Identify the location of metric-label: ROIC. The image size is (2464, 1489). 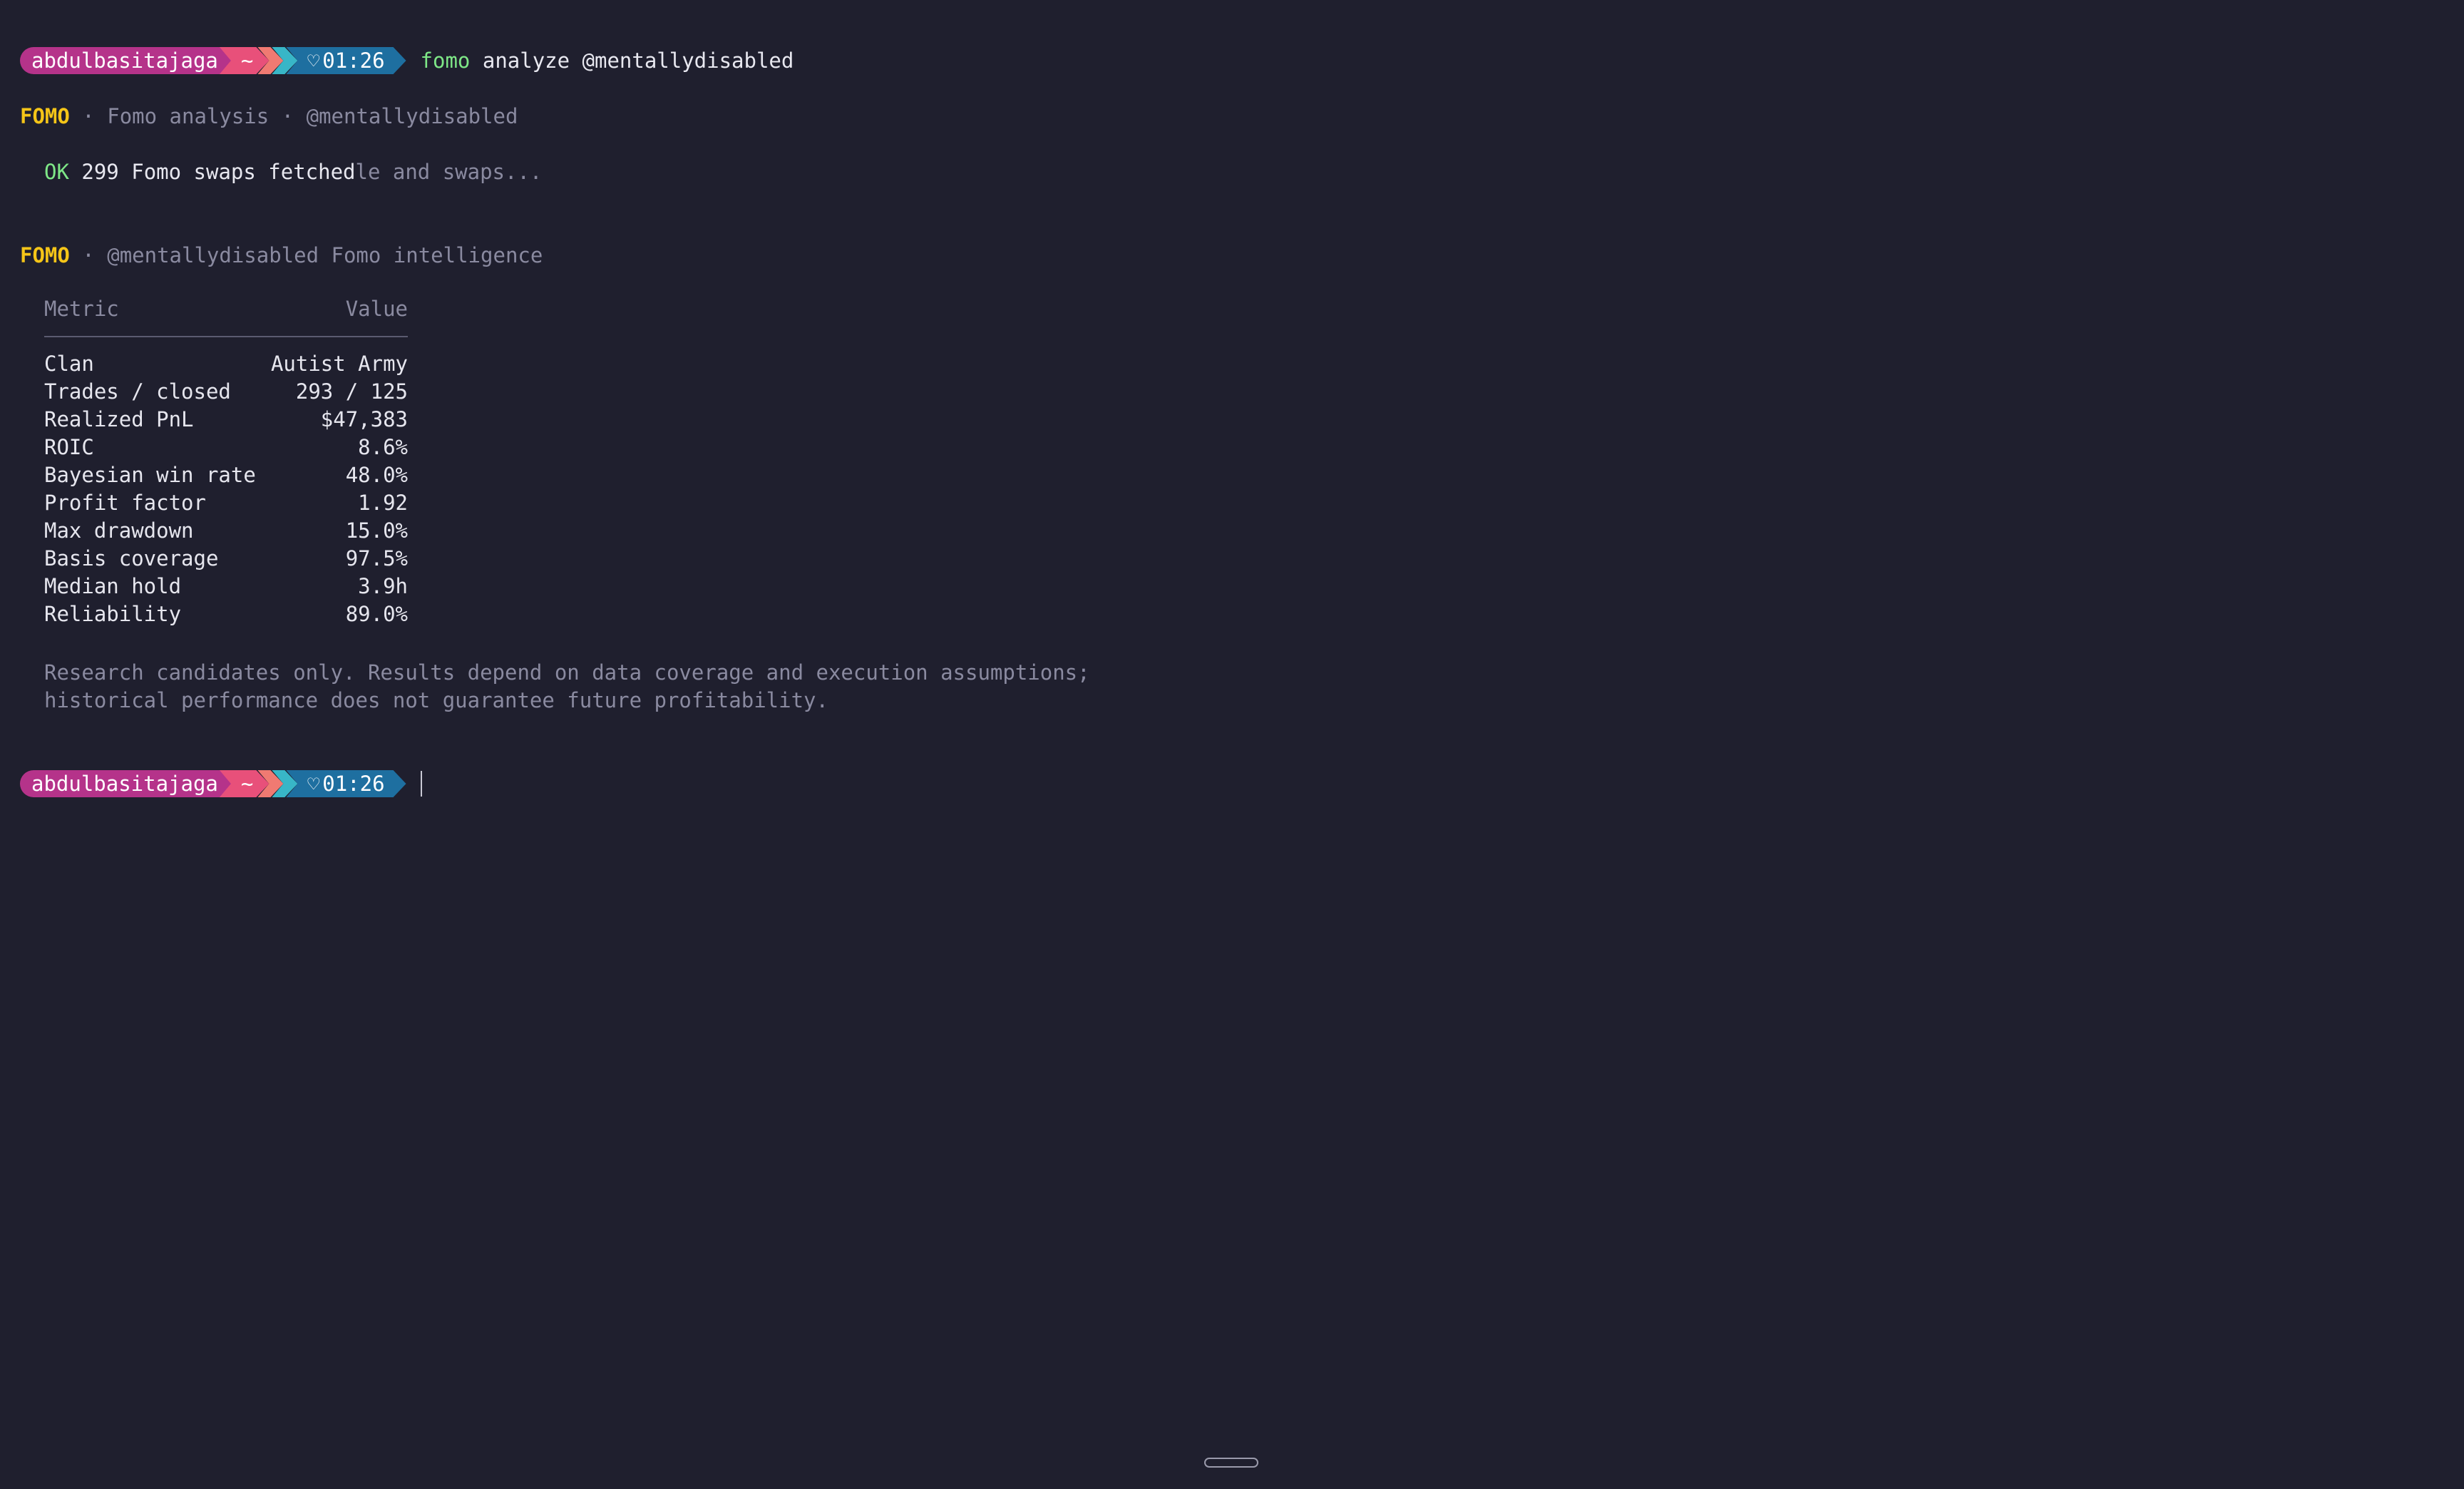
(69, 447).